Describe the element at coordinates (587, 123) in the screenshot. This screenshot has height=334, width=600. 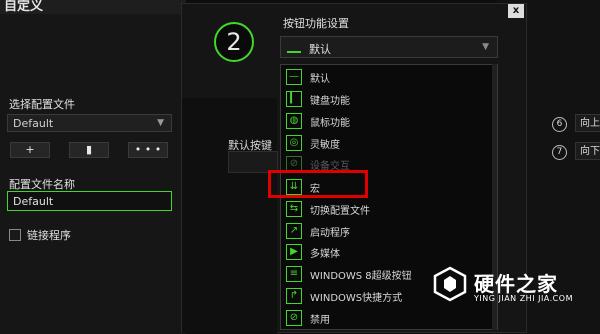
I see `scroll-up-button: 向上` at that location.